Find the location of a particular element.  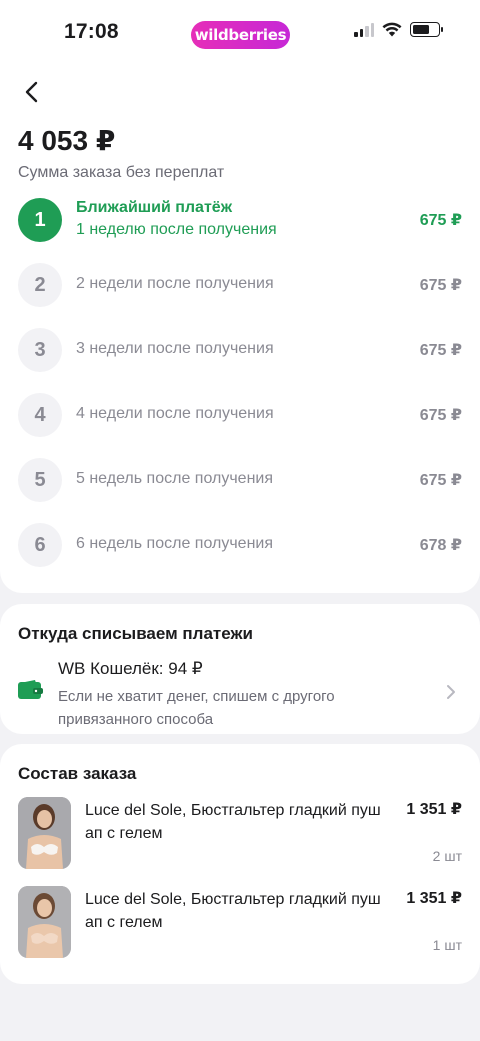

payment-amount: 678 ₽ is located at coordinates (440, 545).